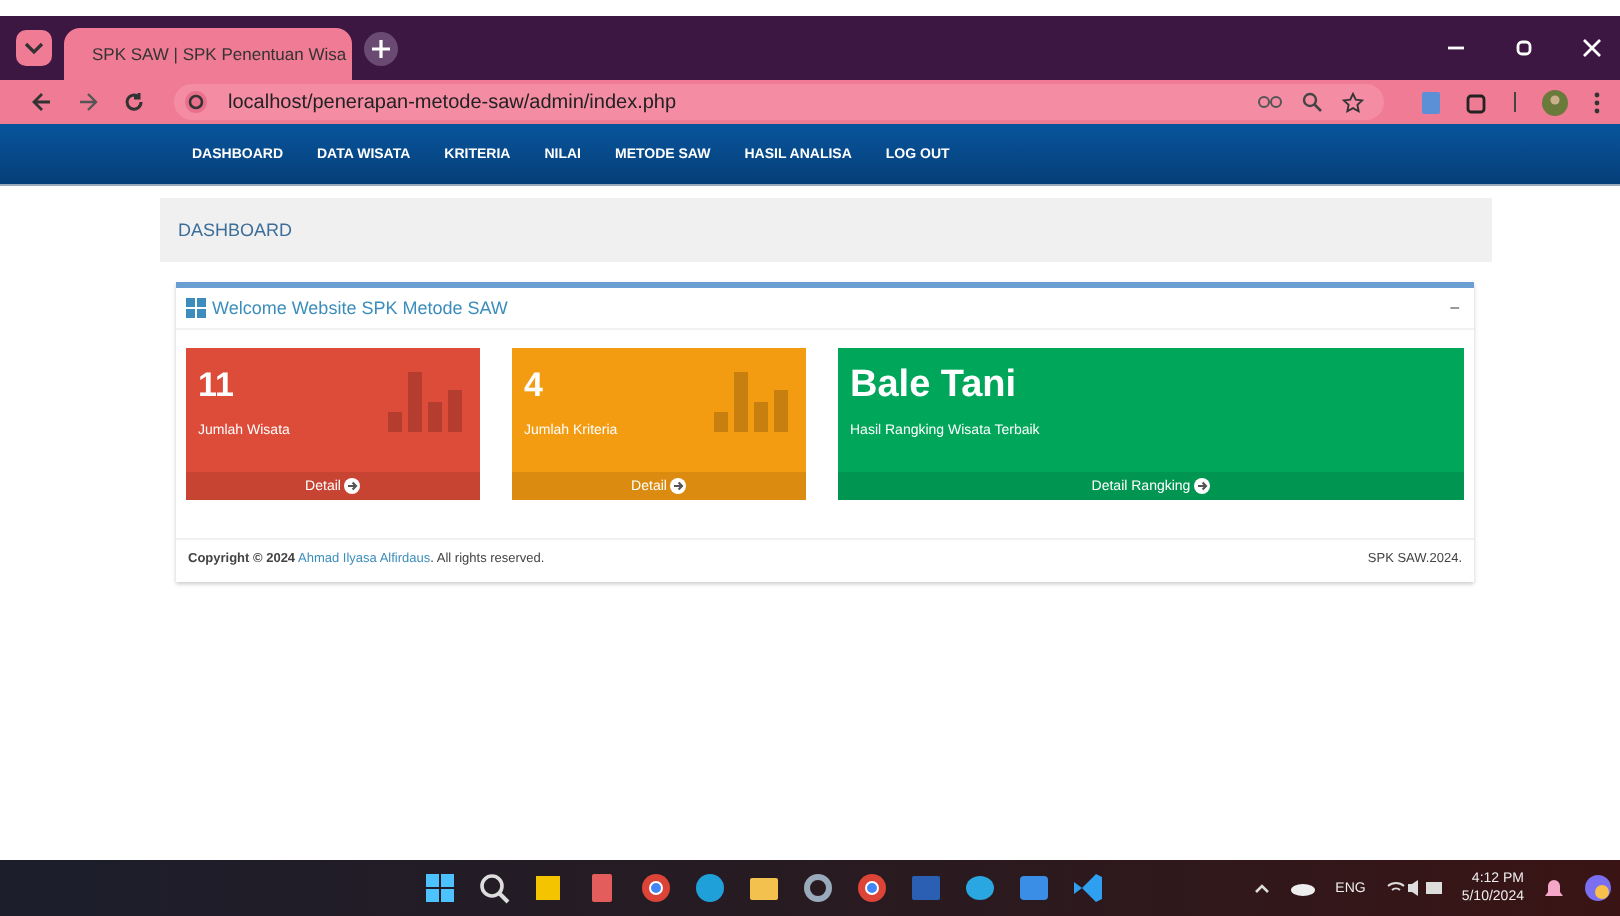  I want to click on url-text: localhost/penerapan-metode-saw/admin/index.php, so click(452, 102).